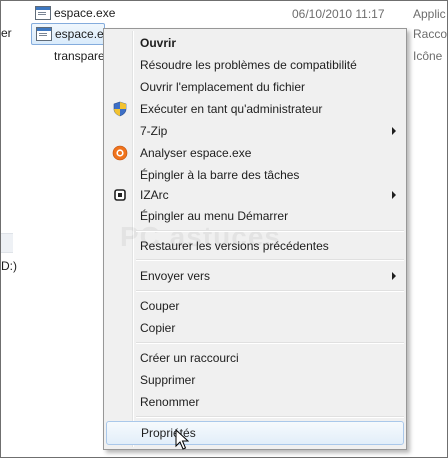  I want to click on menu-item-label: Épingler à la barre des tâches, so click(220, 175).